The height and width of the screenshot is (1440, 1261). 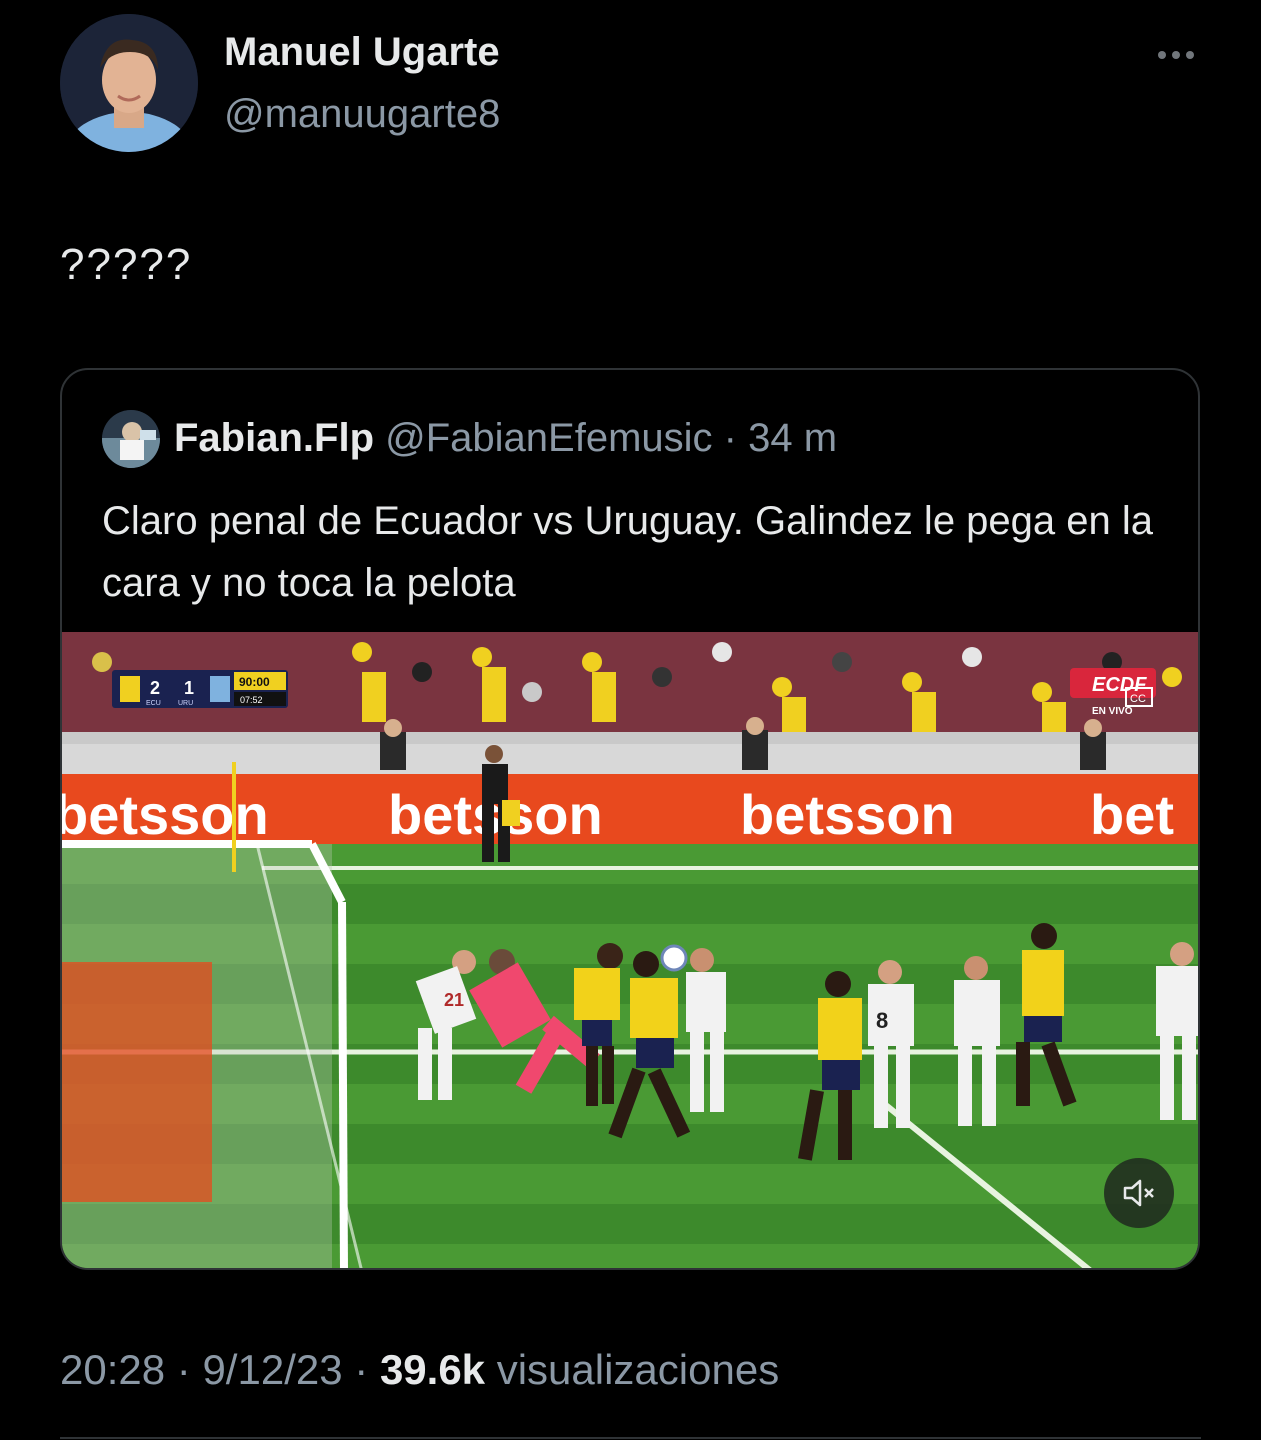 I want to click on volume-mute-icon, so click(x=1138, y=1193).